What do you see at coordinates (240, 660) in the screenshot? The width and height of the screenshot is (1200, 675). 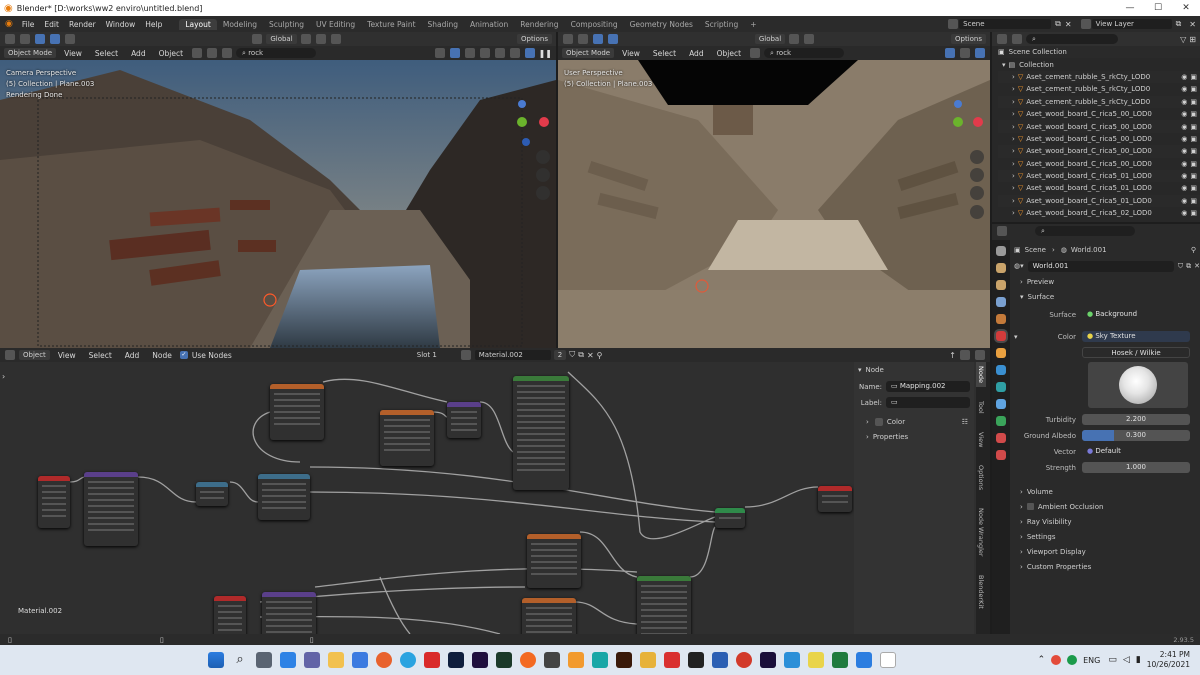 I see `search-icon: ⌕` at bounding box center [240, 660].